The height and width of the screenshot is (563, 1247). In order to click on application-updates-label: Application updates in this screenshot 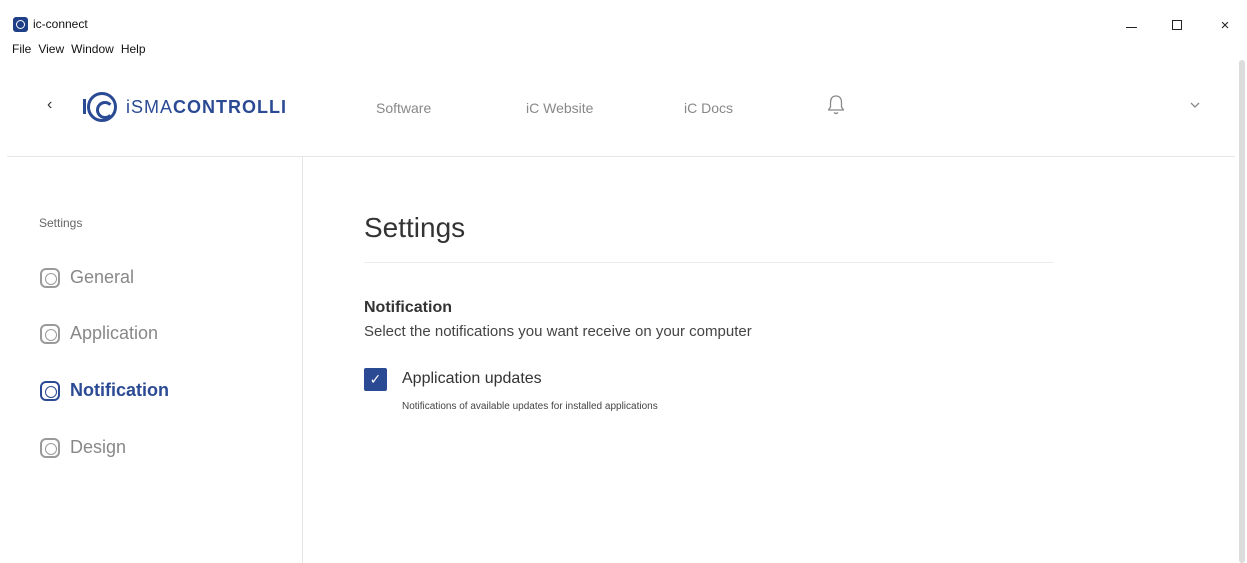, I will do `click(472, 379)`.